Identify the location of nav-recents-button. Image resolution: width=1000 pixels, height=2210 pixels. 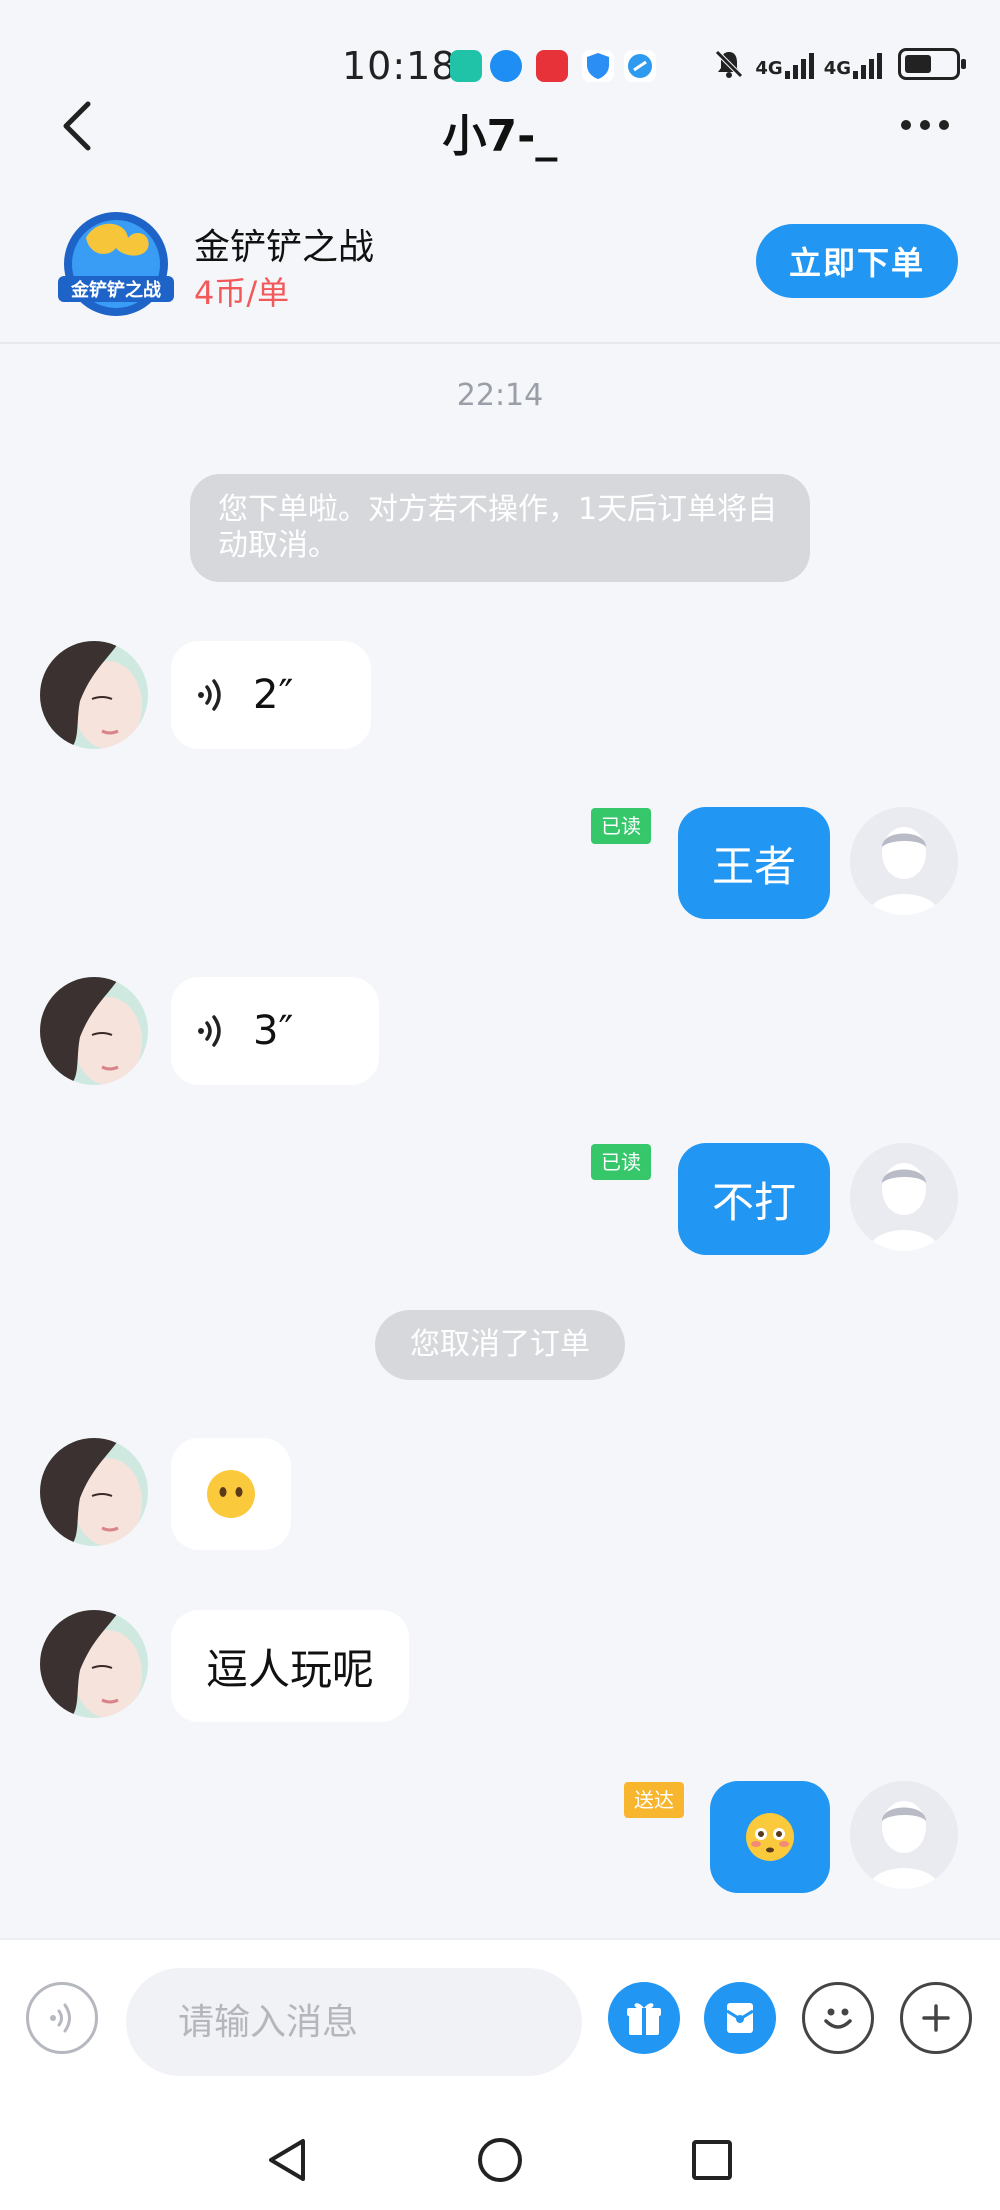
(712, 2160).